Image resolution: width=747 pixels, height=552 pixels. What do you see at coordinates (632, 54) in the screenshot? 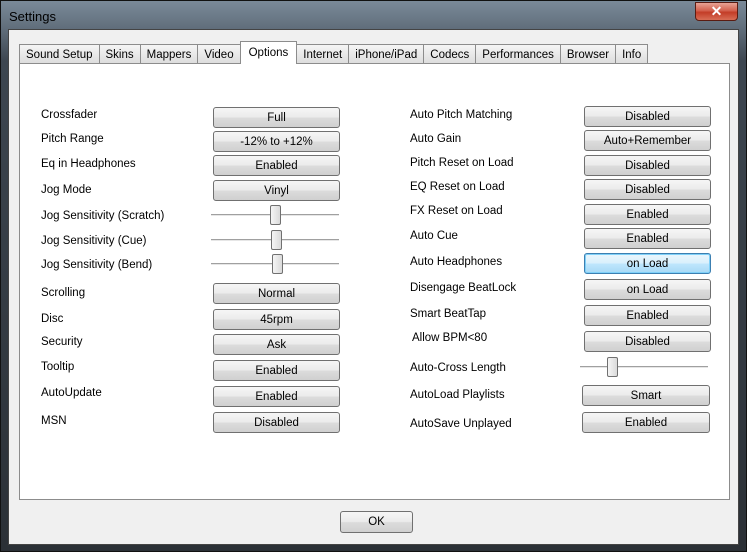
I see `tab-info: Info` at bounding box center [632, 54].